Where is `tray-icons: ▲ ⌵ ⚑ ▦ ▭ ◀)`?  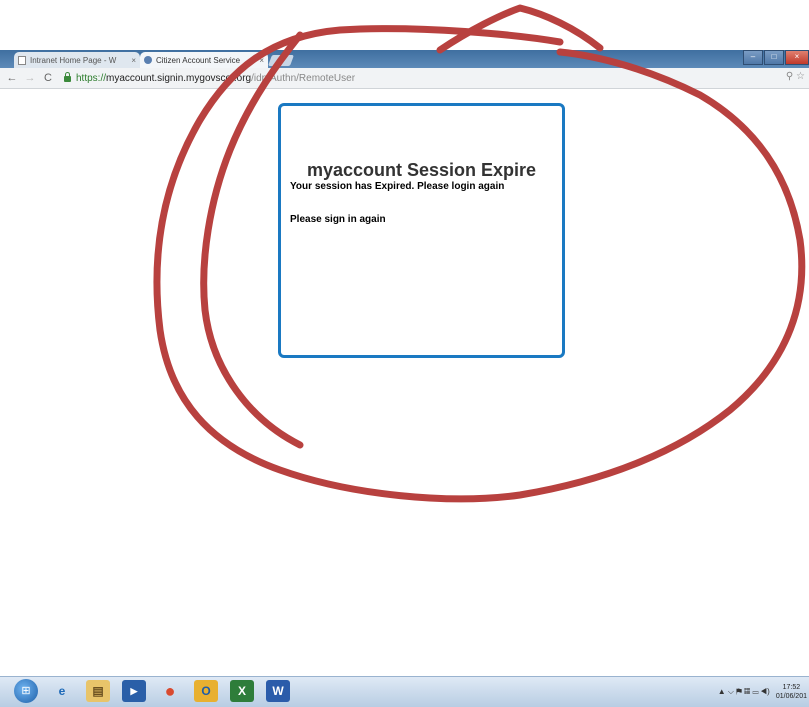
tray-icons: ▲ ⌵ ⚑ ▦ ▭ ◀) is located at coordinates (744, 692).